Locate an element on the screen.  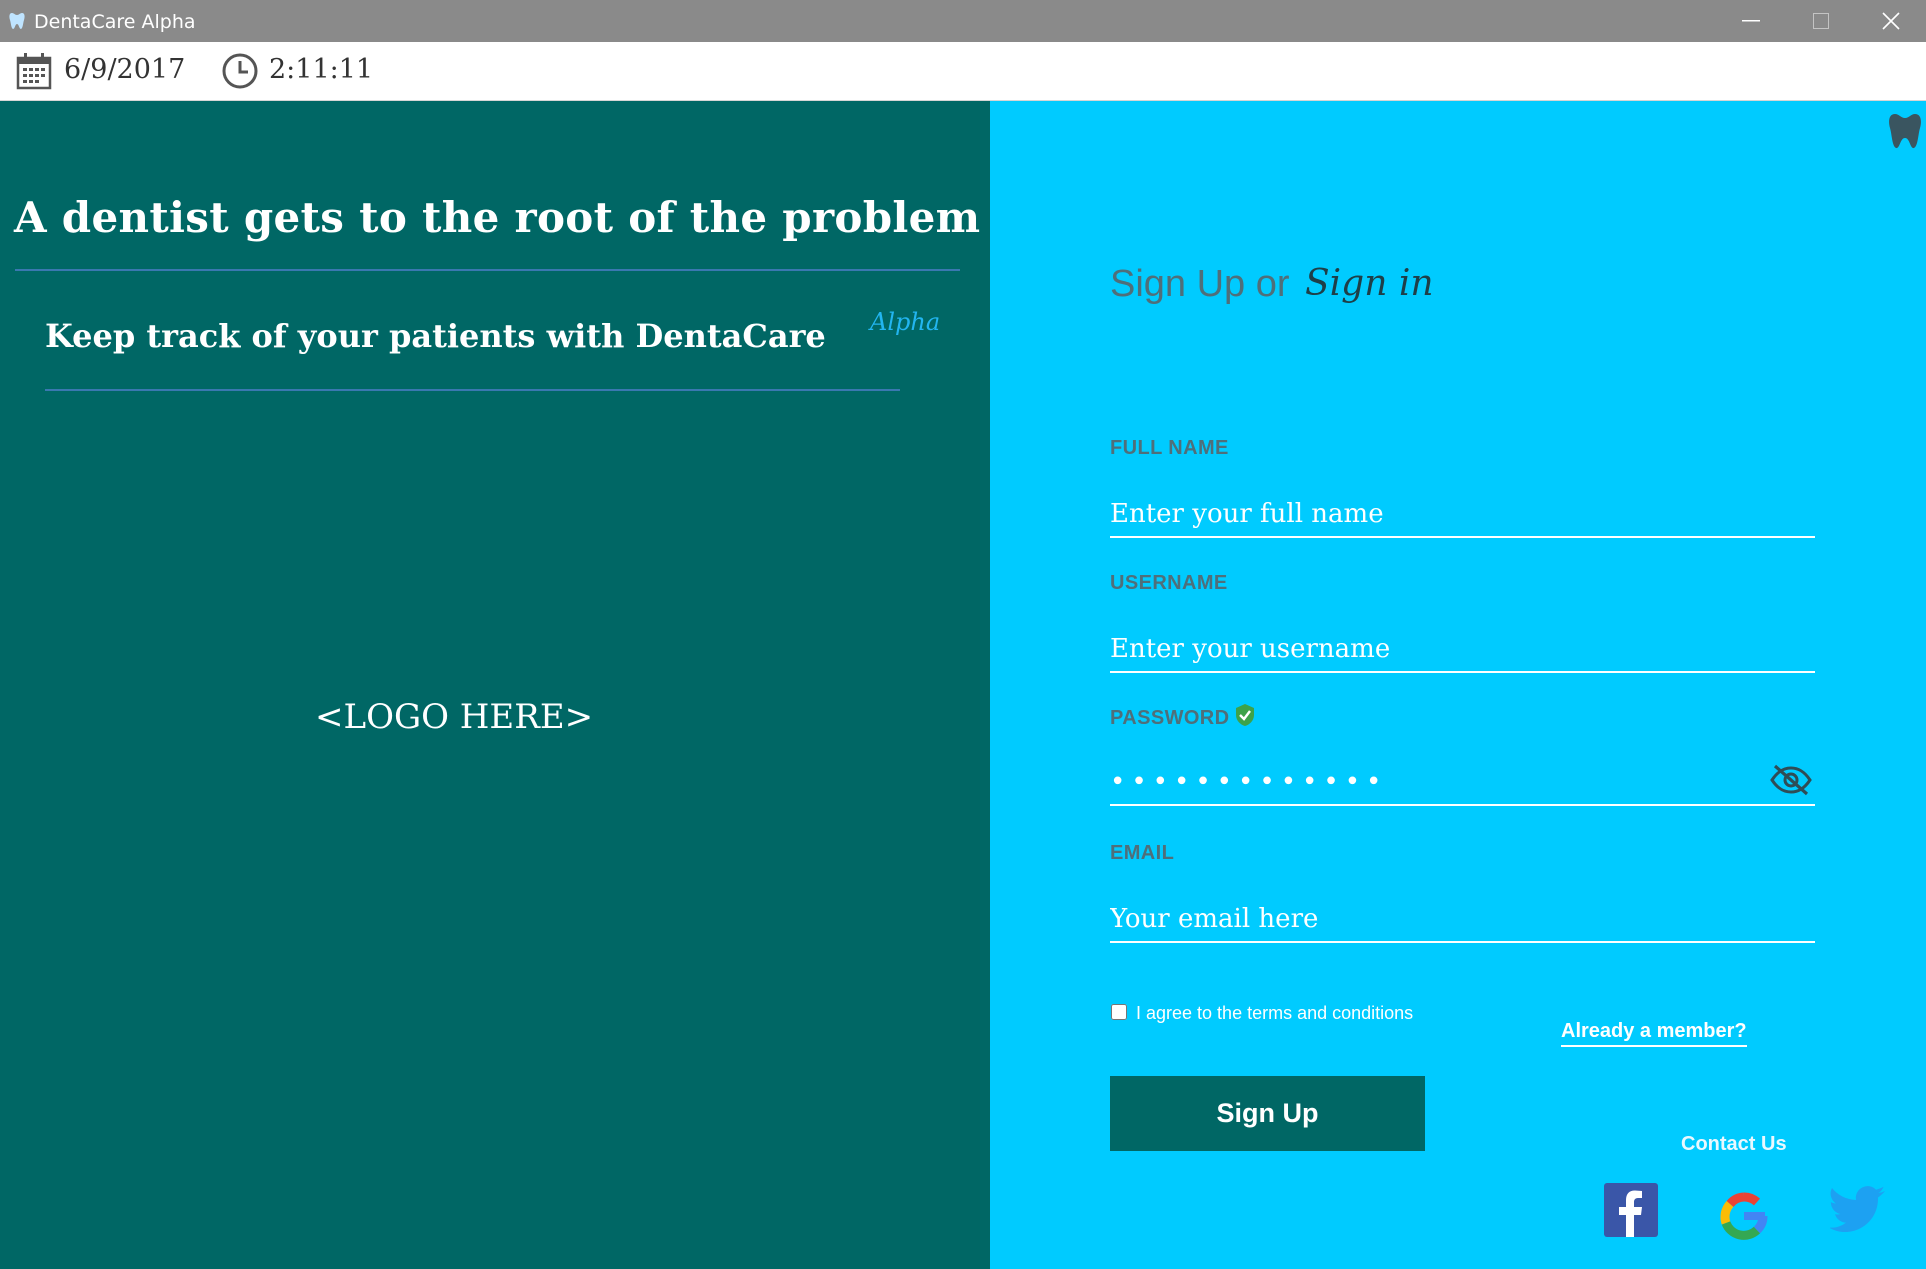
password-label: PASSWORD is located at coordinates (1170, 718).